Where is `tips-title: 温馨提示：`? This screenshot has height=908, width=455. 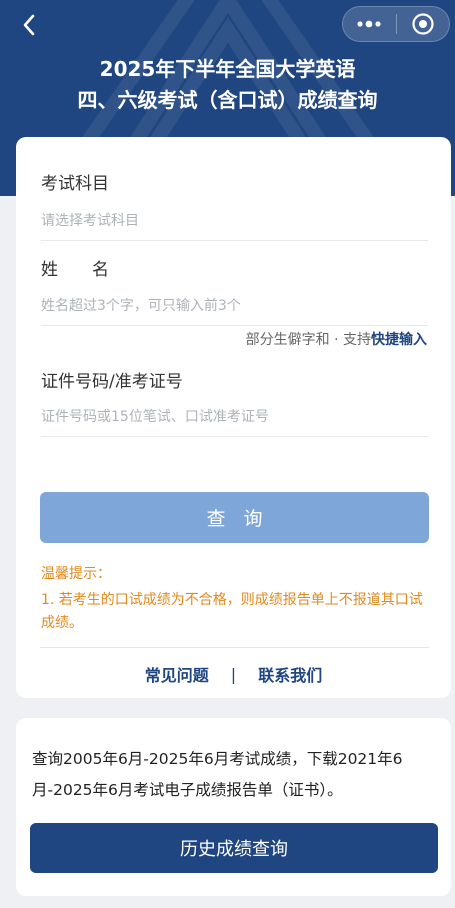
tips-title: 温馨提示： is located at coordinates (76, 574).